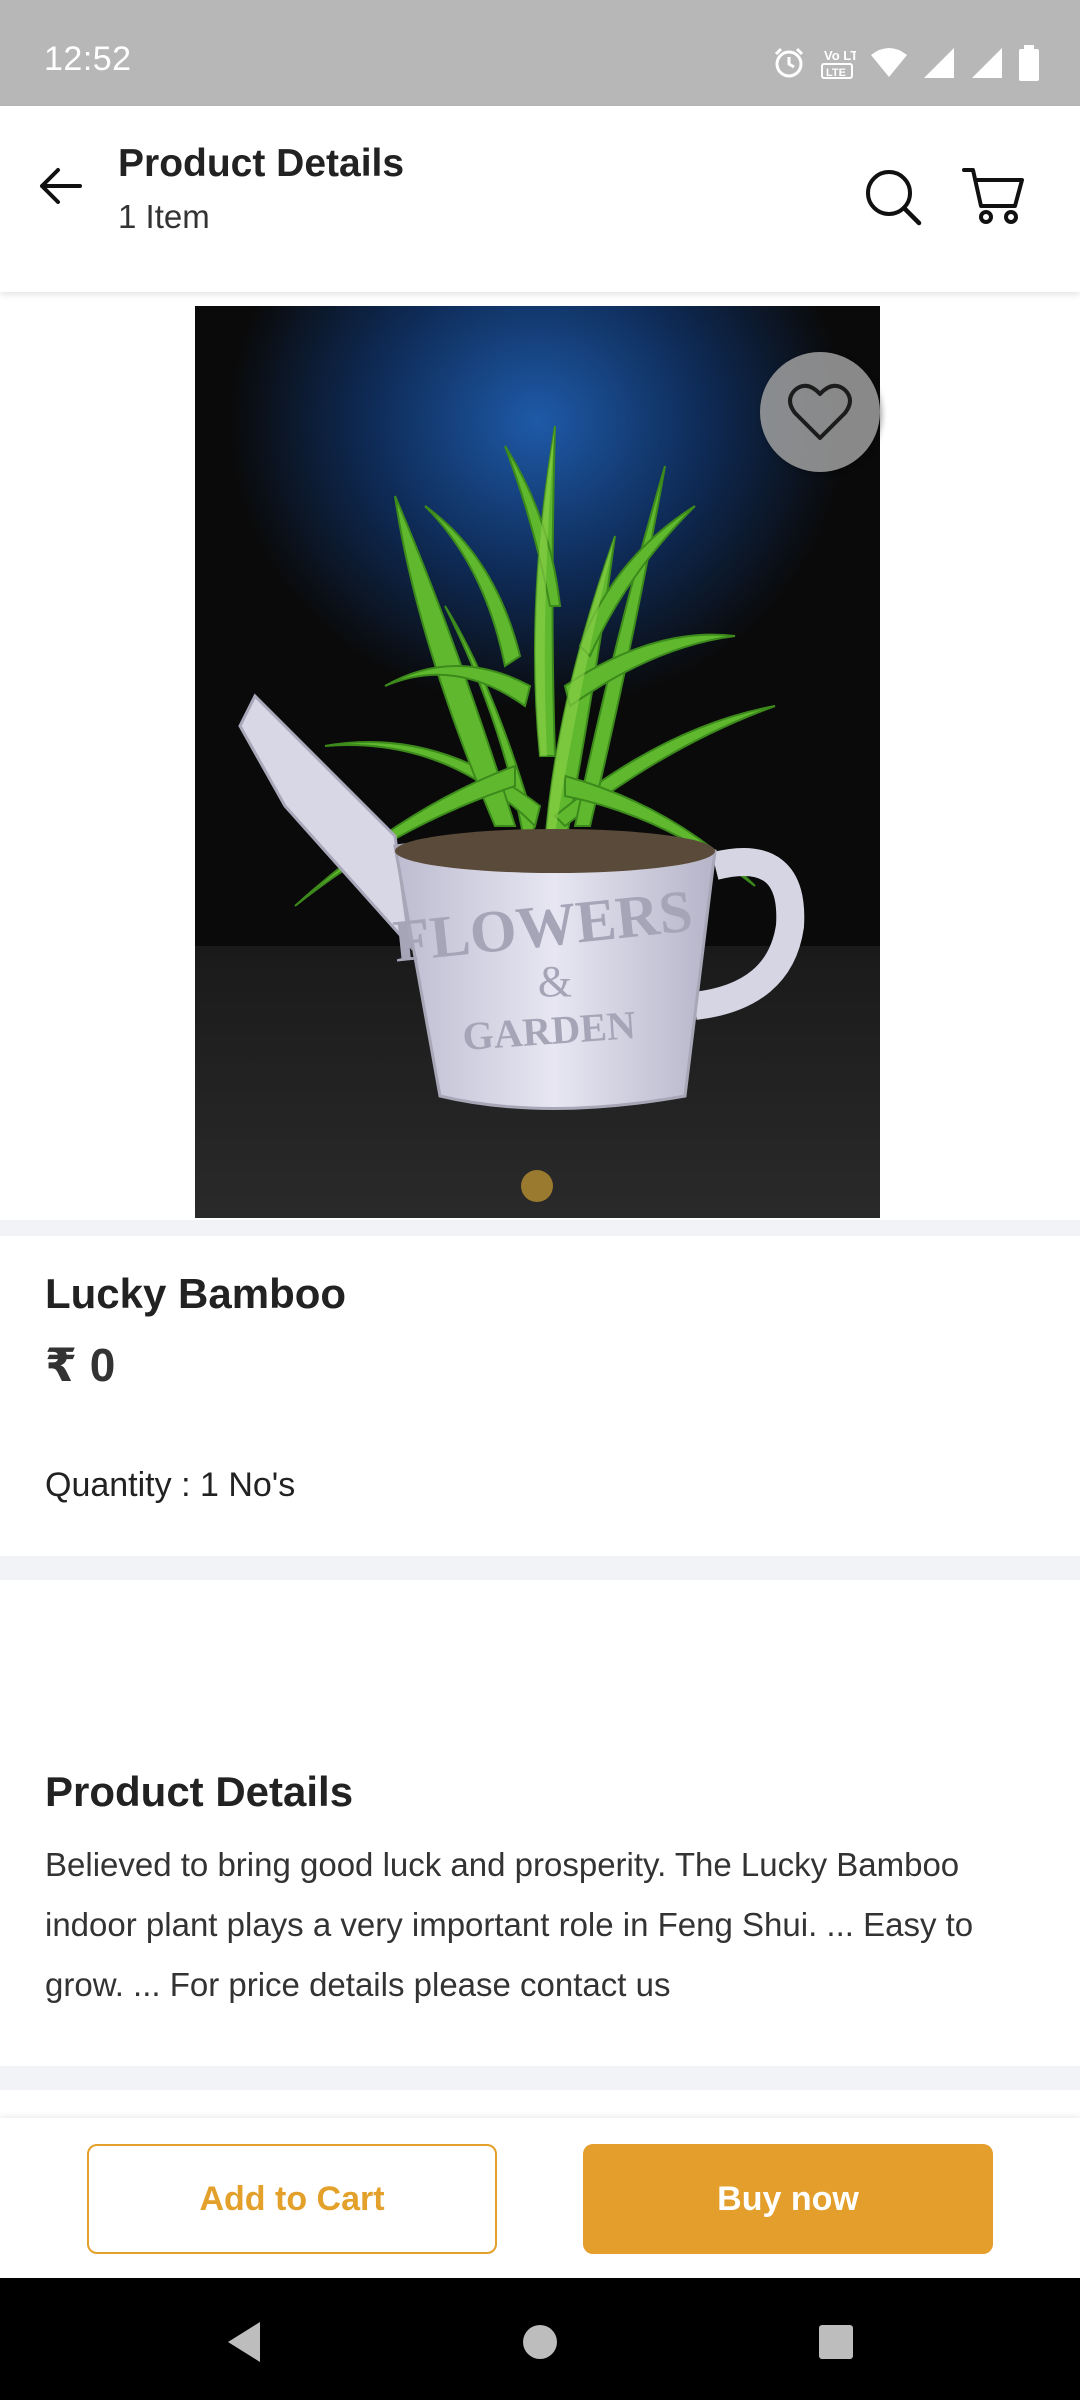  What do you see at coordinates (789, 63) in the screenshot?
I see `alarm-icon` at bounding box center [789, 63].